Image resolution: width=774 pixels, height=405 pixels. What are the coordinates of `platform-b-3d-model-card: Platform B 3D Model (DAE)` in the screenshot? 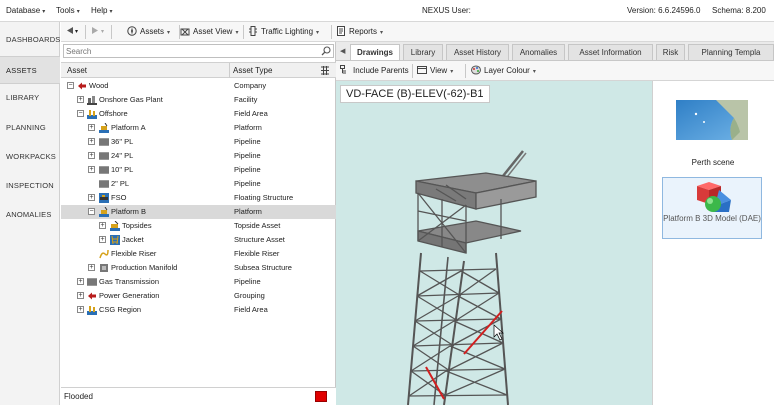 It's located at (712, 208).